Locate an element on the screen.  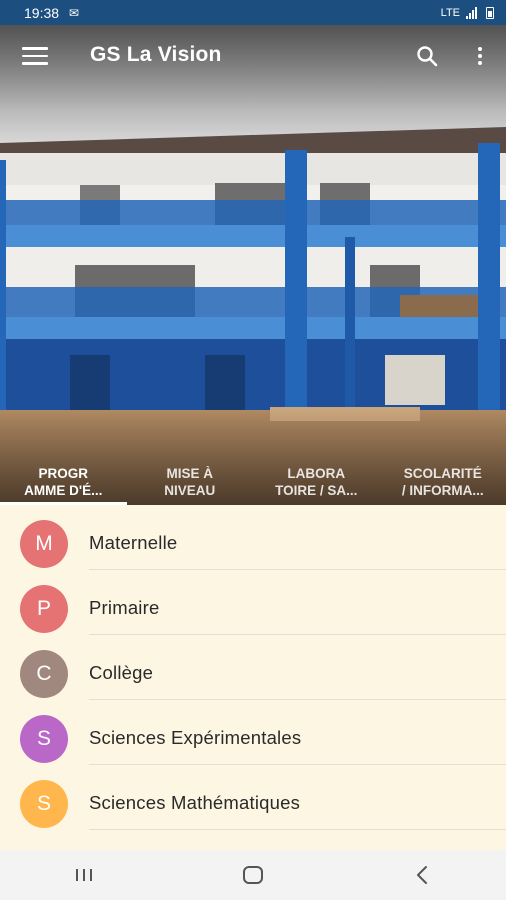
list-item-label: Primaire is located at coordinates (124, 607).